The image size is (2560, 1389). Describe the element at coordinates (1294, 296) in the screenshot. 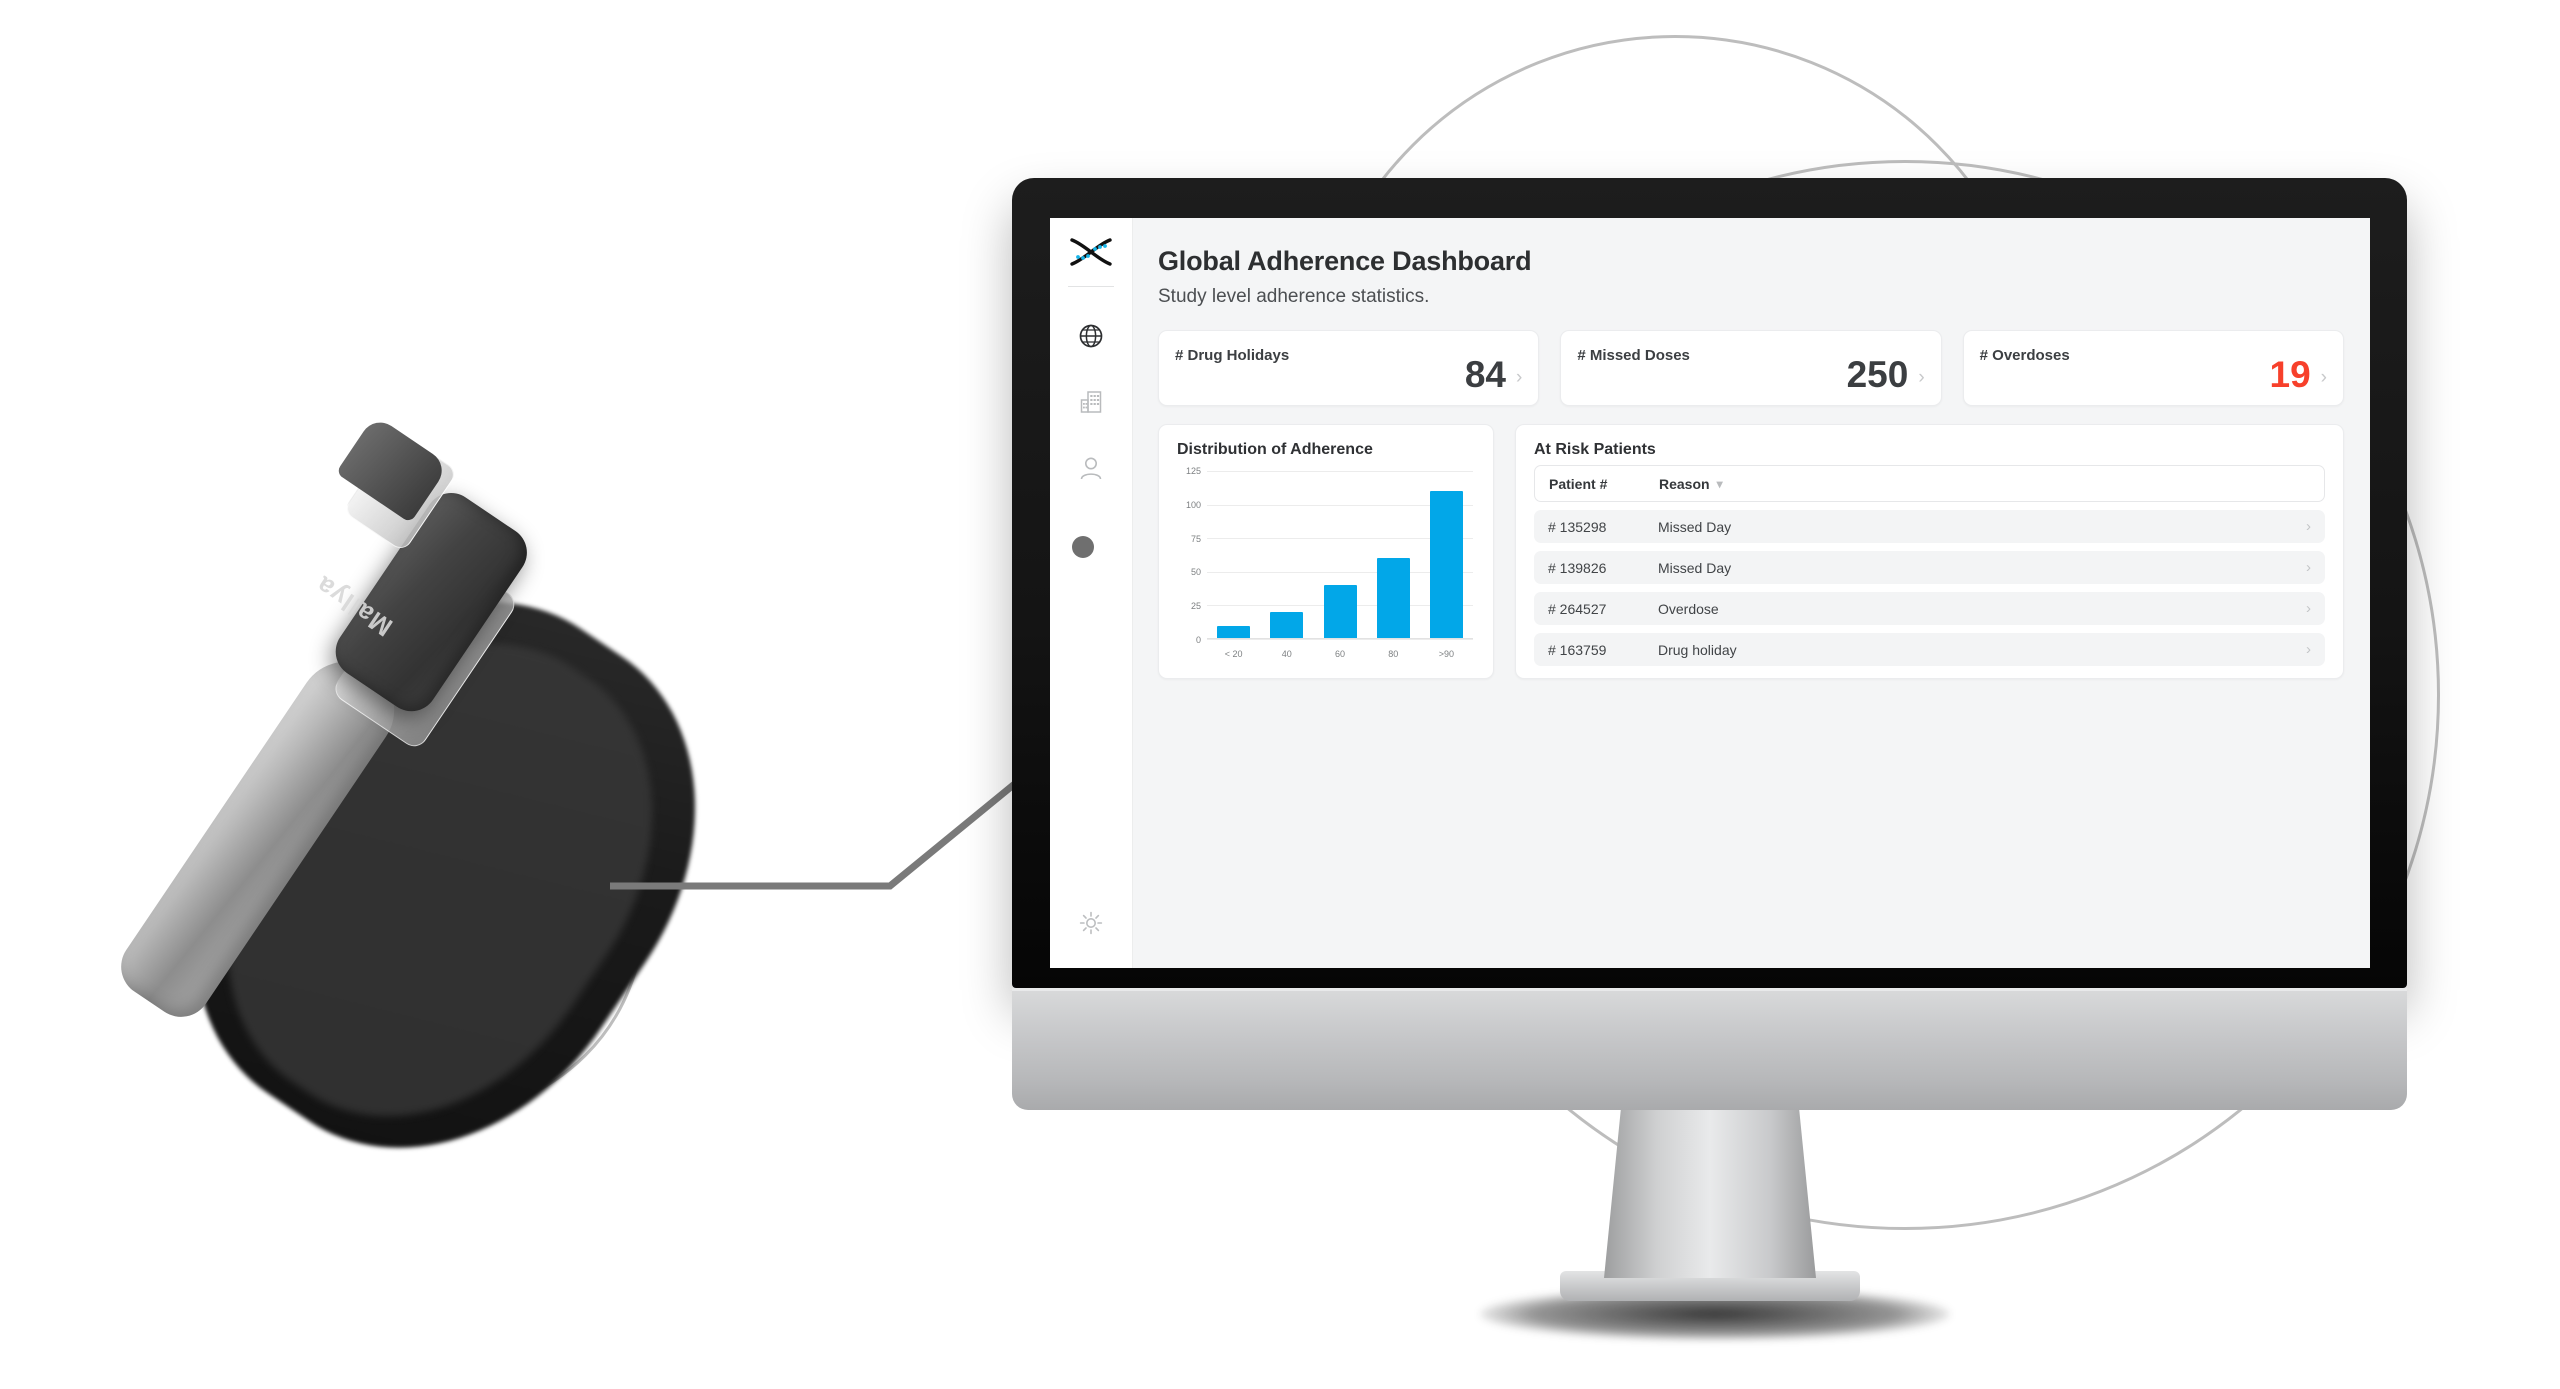

I see `page-subtitle: Study level adherence statistics.` at that location.